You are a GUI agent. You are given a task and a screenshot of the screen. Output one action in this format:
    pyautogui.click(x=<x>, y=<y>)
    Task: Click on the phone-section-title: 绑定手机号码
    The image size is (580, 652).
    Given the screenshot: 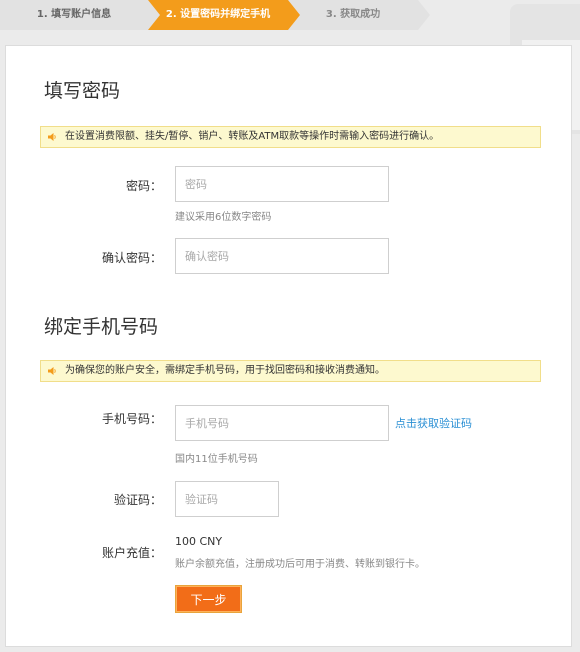 What is the action you would take?
    pyautogui.click(x=101, y=327)
    